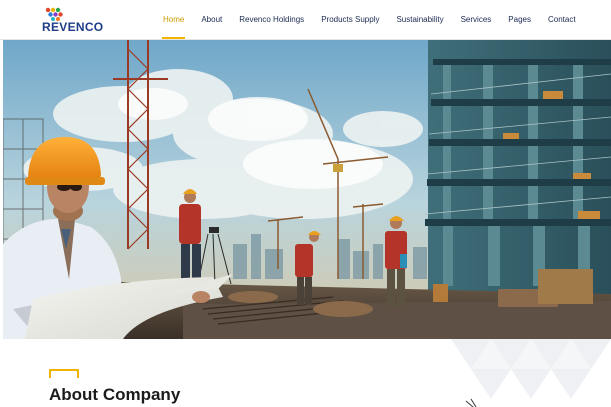  Describe the element at coordinates (350, 19) in the screenshot. I see `nav-item-products-supply: Products Supply` at that location.